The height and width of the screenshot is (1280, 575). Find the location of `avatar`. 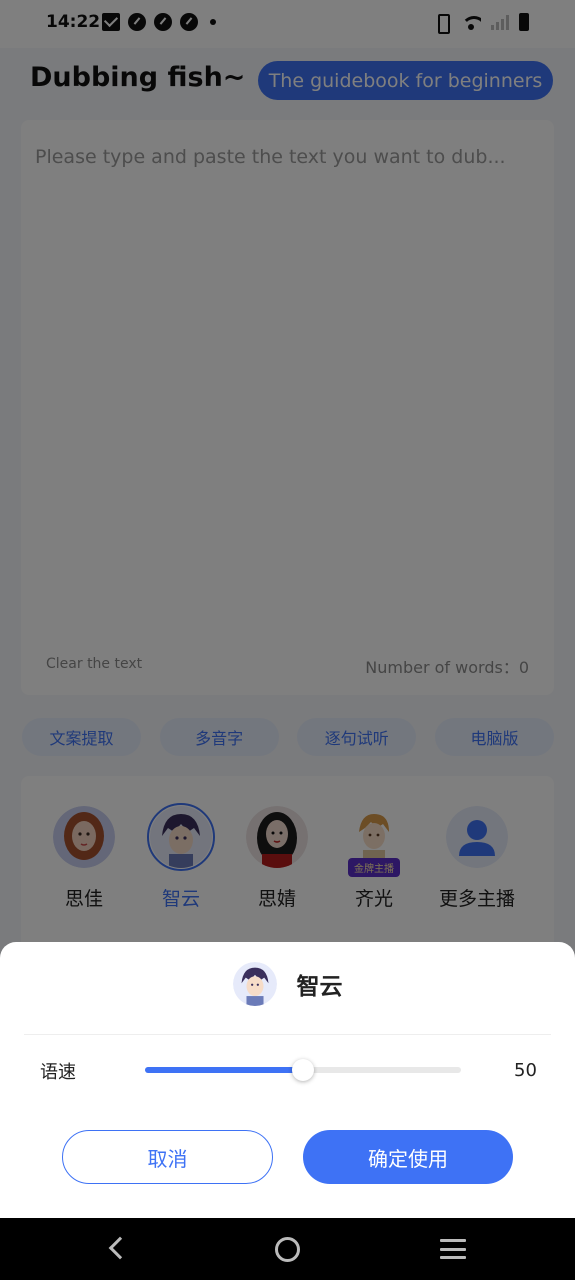

avatar is located at coordinates (254, 984).